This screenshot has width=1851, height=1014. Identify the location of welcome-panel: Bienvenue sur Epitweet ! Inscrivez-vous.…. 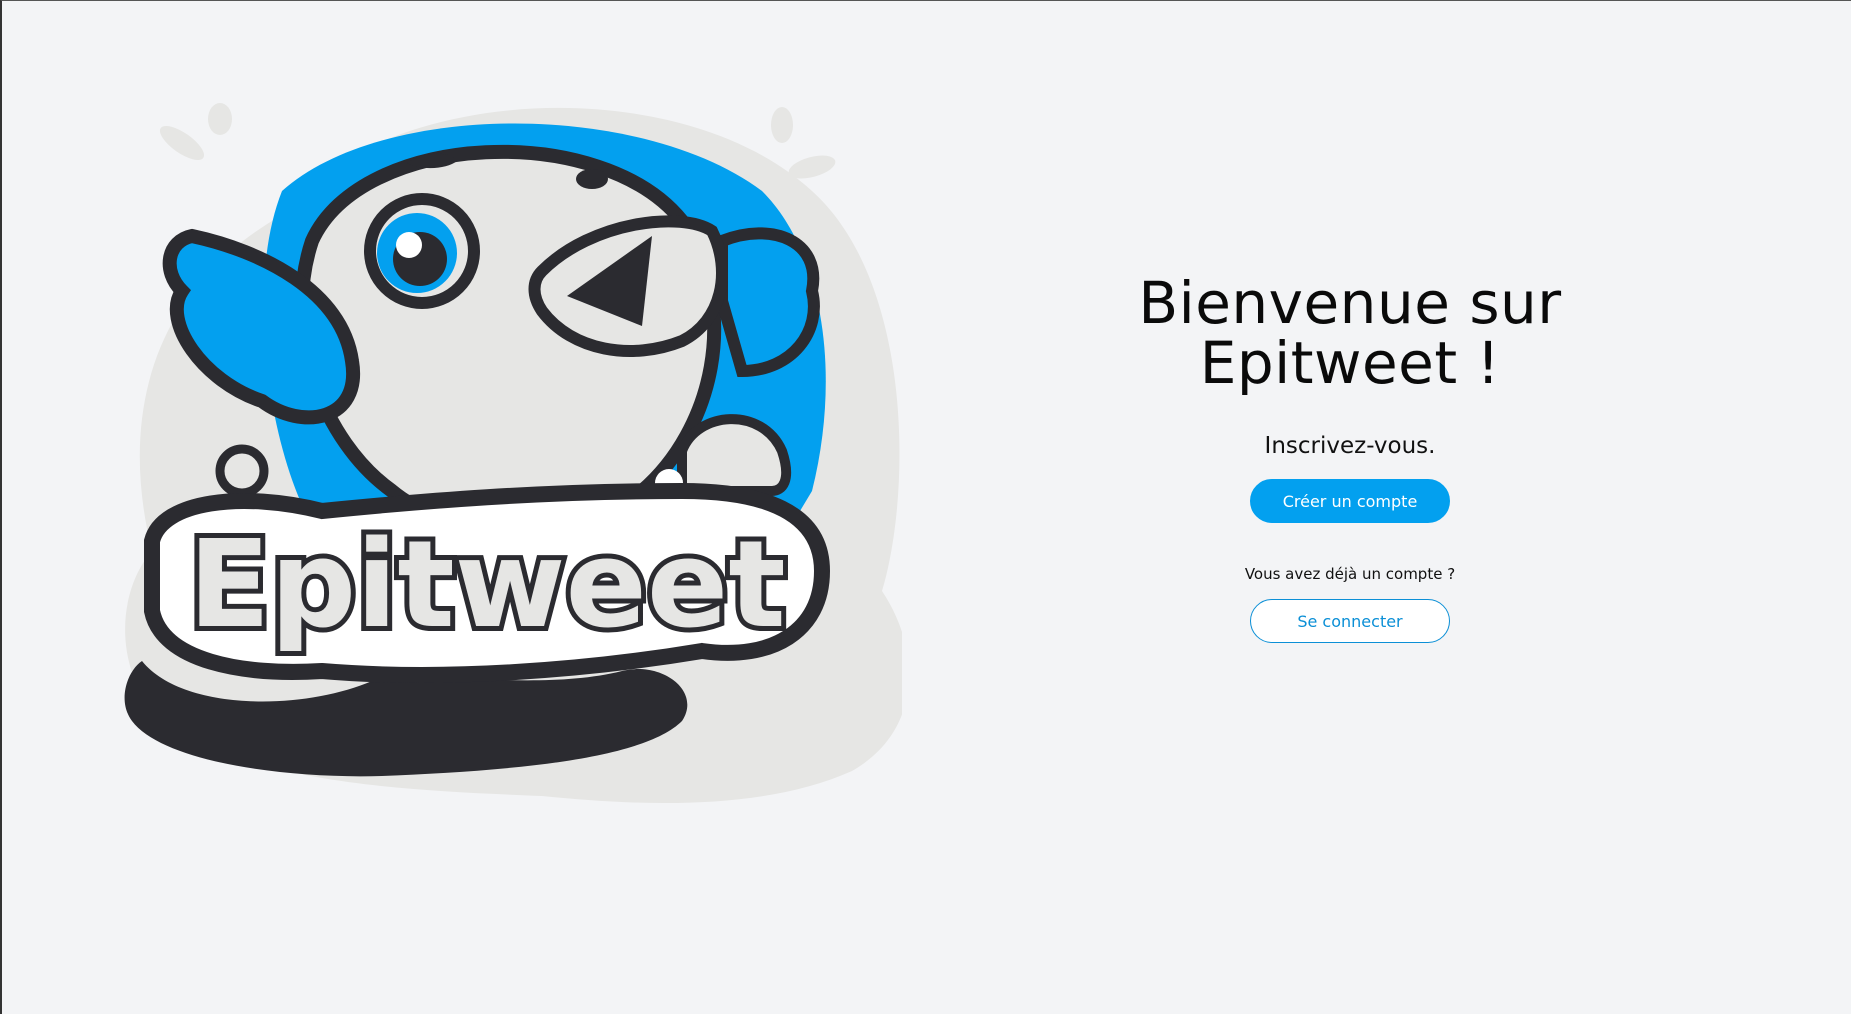
(1350, 458).